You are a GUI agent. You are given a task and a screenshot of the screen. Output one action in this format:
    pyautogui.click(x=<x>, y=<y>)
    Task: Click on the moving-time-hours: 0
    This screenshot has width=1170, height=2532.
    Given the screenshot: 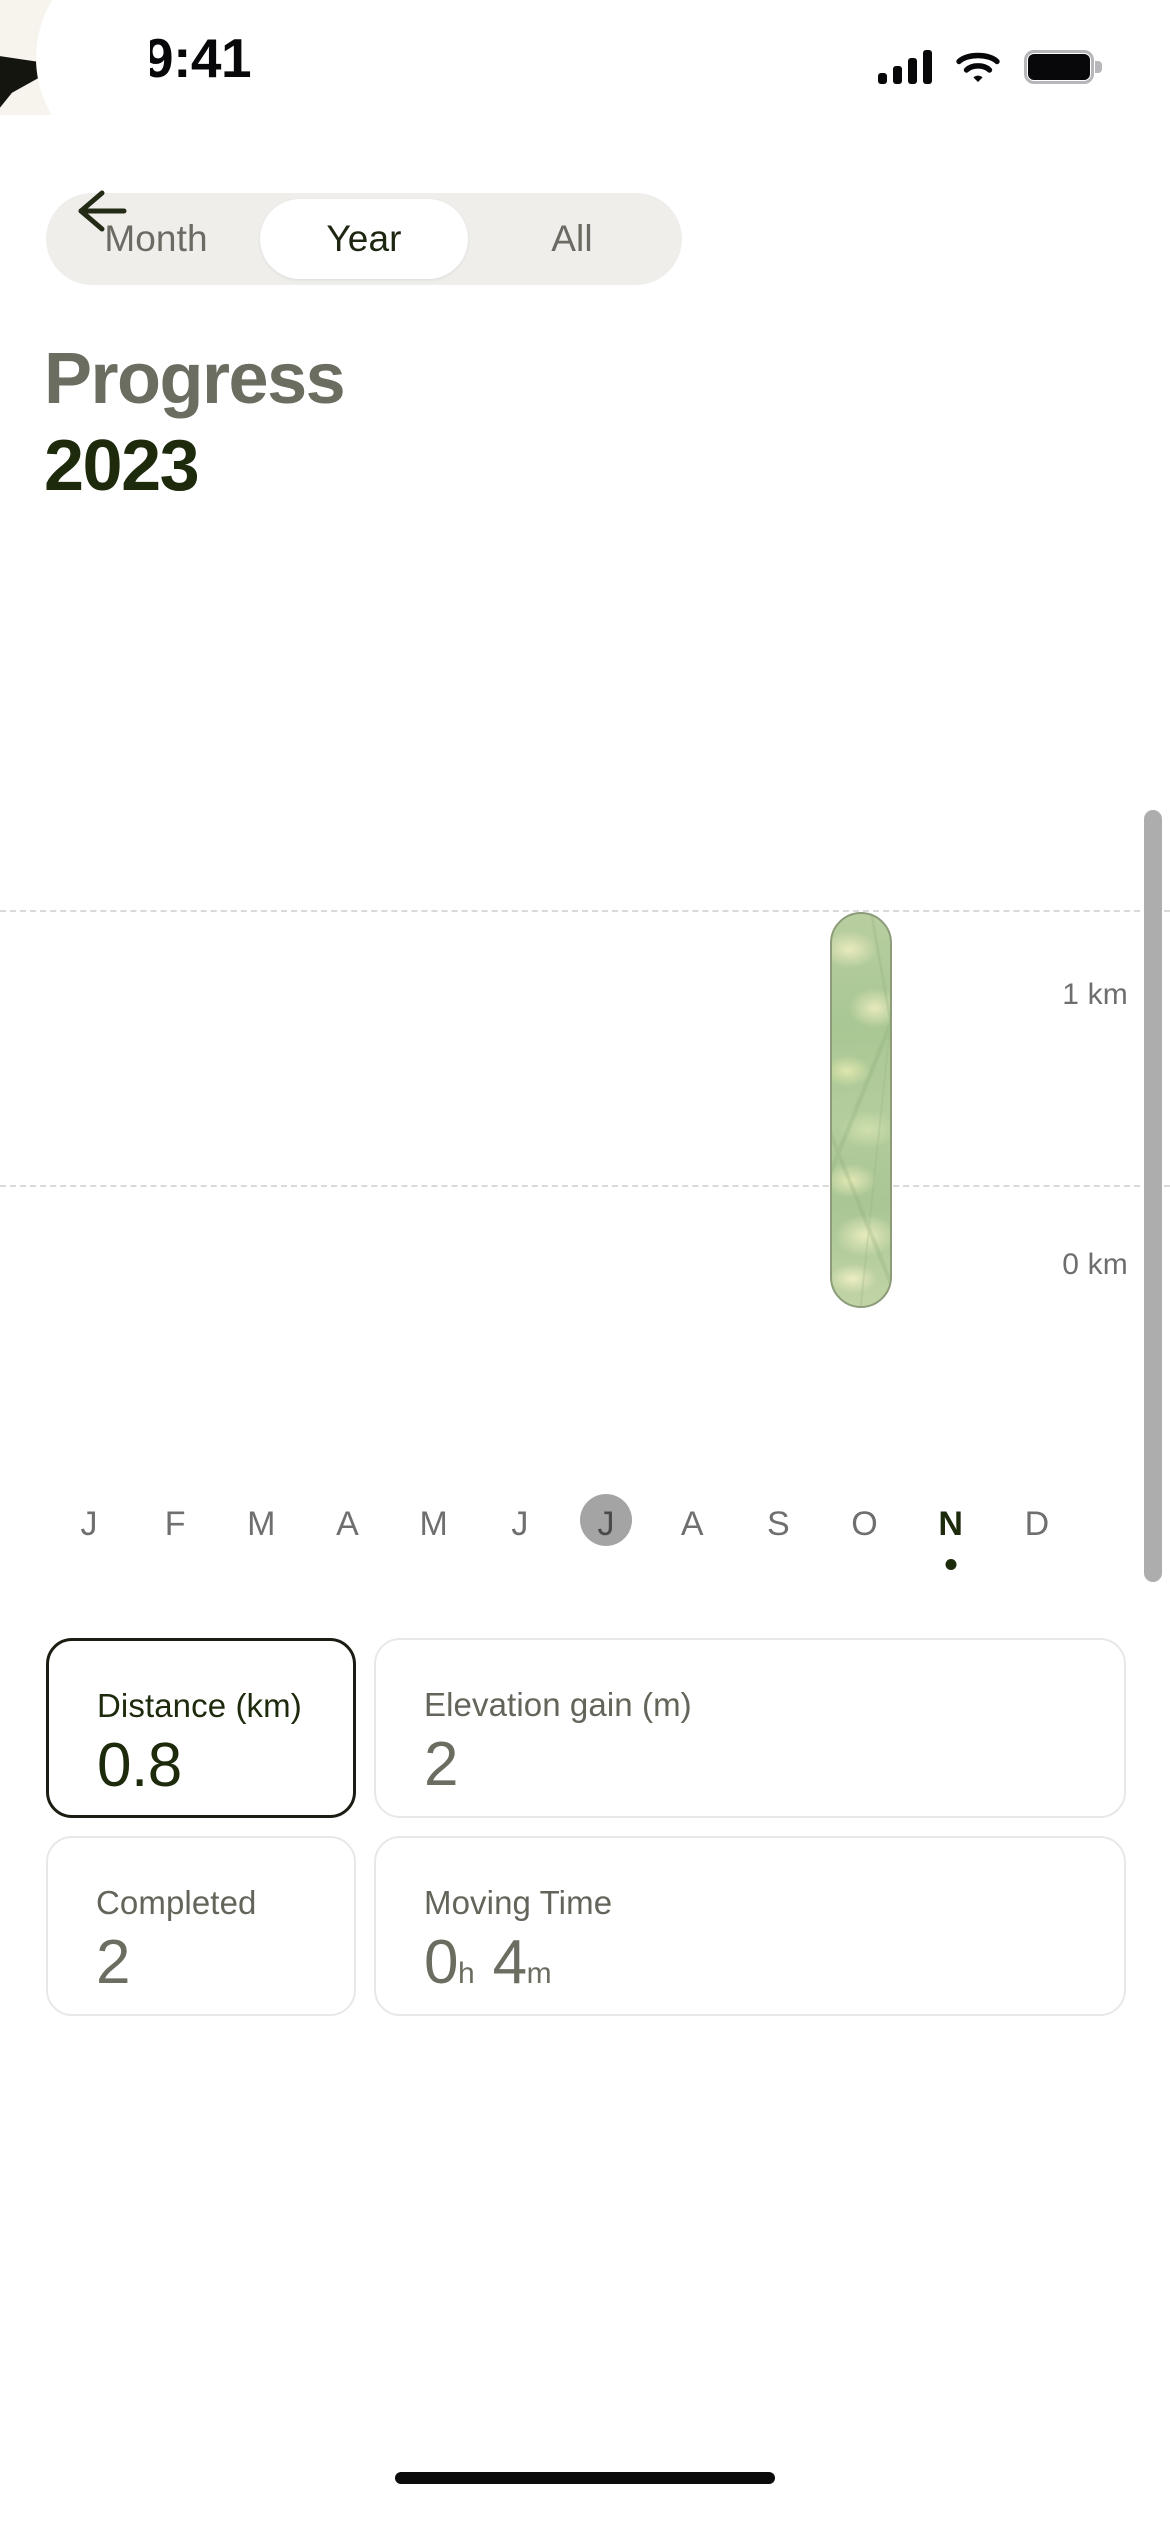 What is the action you would take?
    pyautogui.click(x=441, y=1962)
    